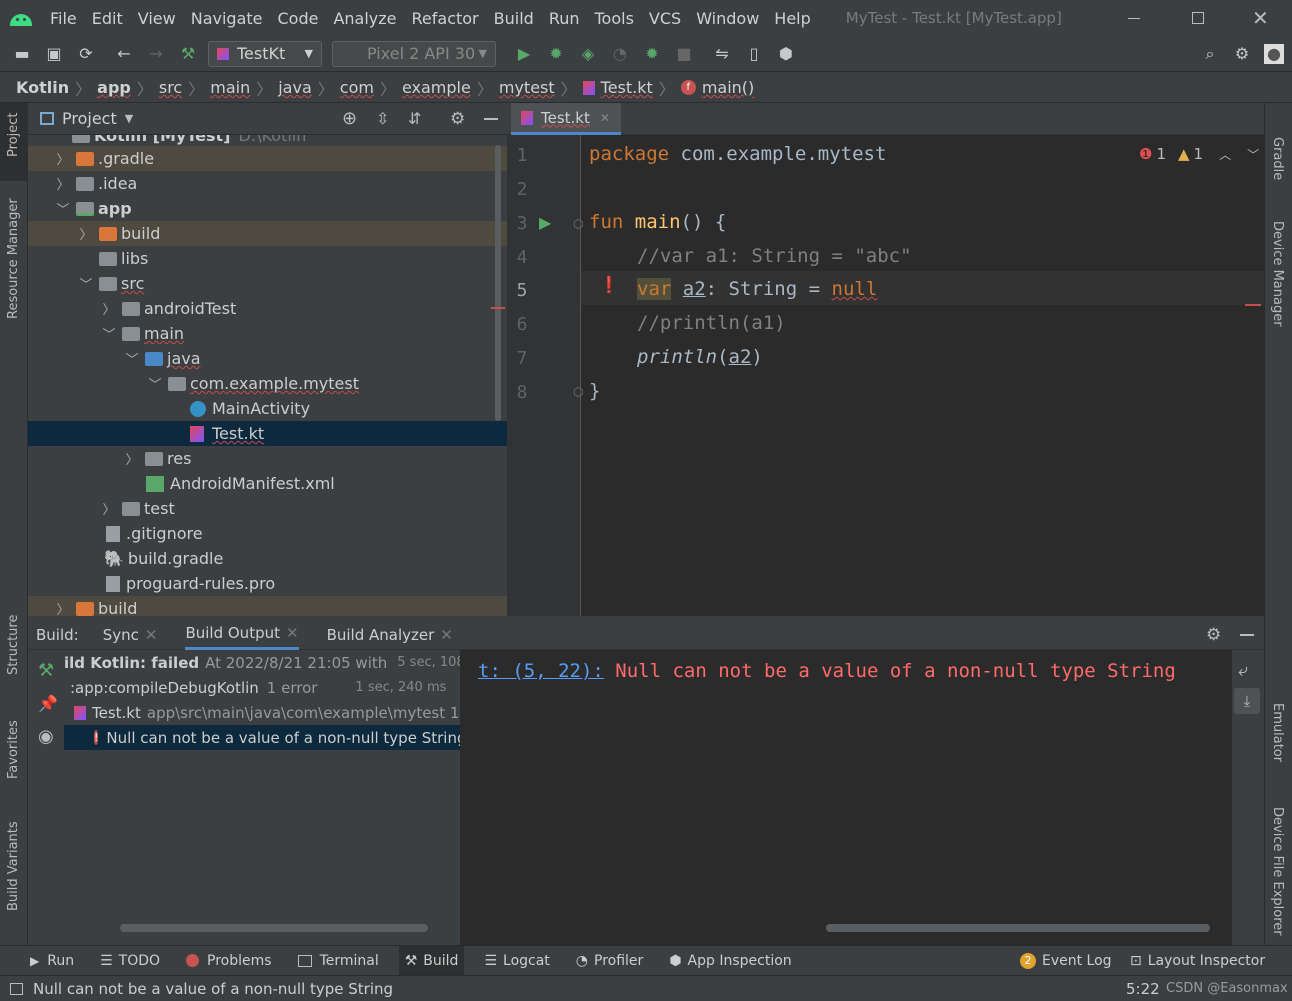 The width and height of the screenshot is (1292, 1001). What do you see at coordinates (349, 118) in the screenshot?
I see `locate-icon: ⊕` at bounding box center [349, 118].